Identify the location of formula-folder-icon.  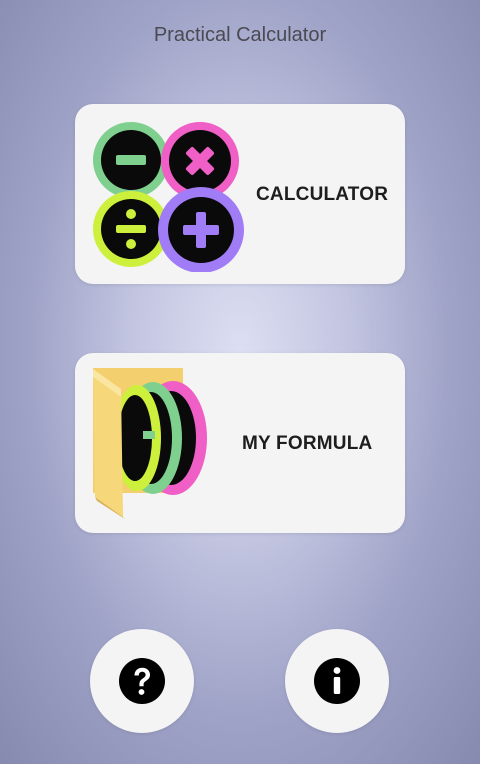
(150, 443).